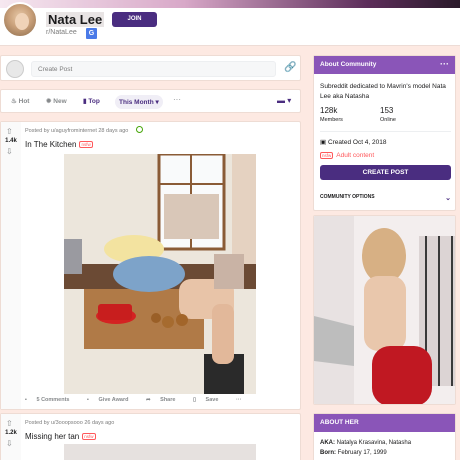 The width and height of the screenshot is (460, 460). Describe the element at coordinates (209, 400) in the screenshot. I see `save-button: ▯ Save` at that location.